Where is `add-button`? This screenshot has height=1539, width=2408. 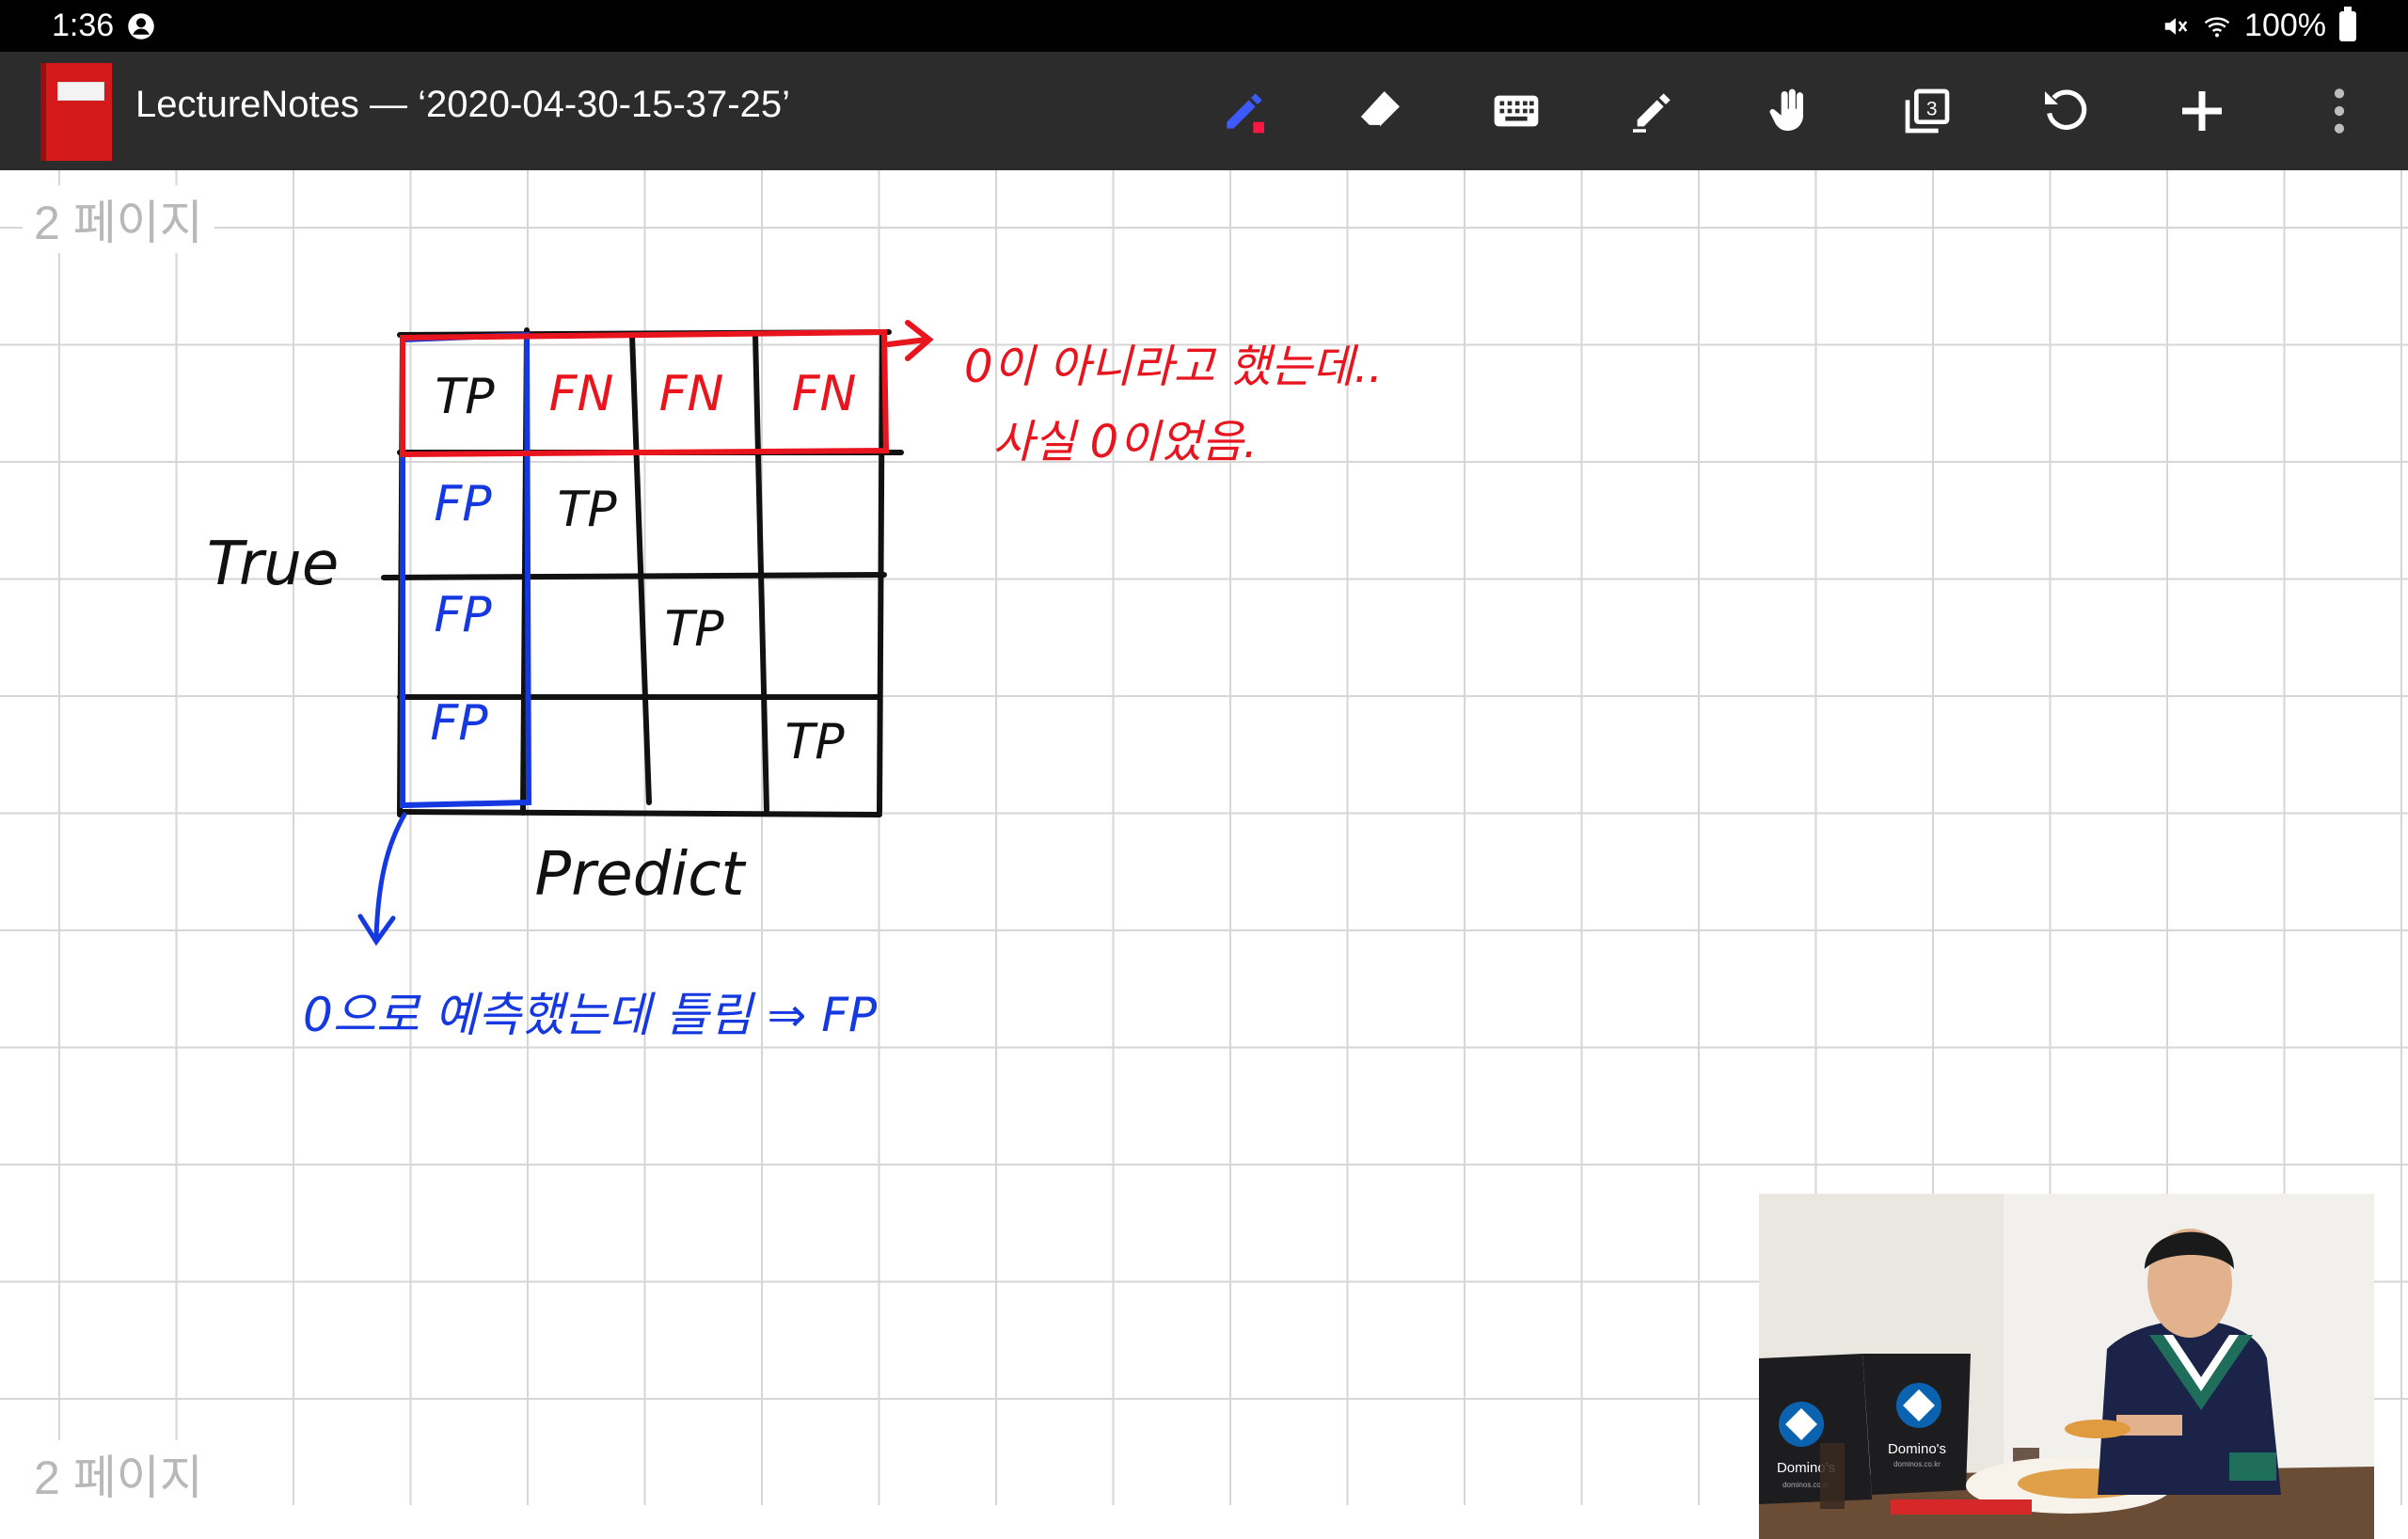
add-button is located at coordinates (2202, 111).